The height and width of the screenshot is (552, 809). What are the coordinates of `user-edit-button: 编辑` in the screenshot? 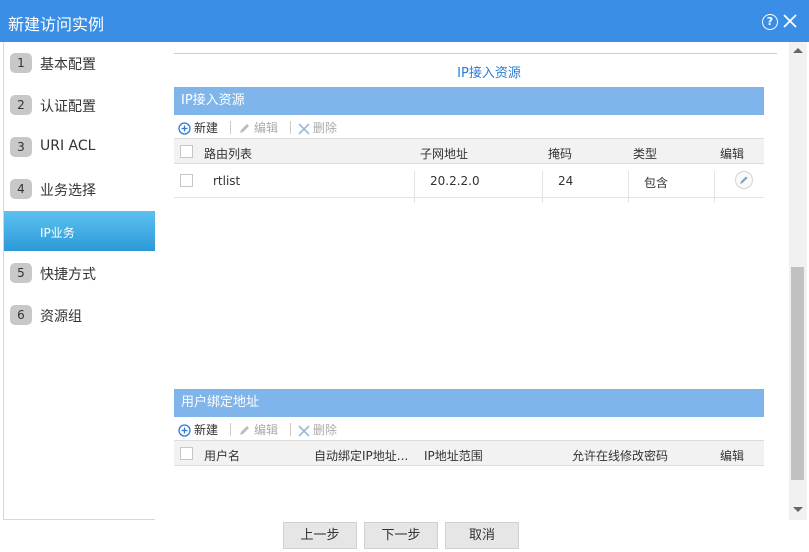 It's located at (258, 429).